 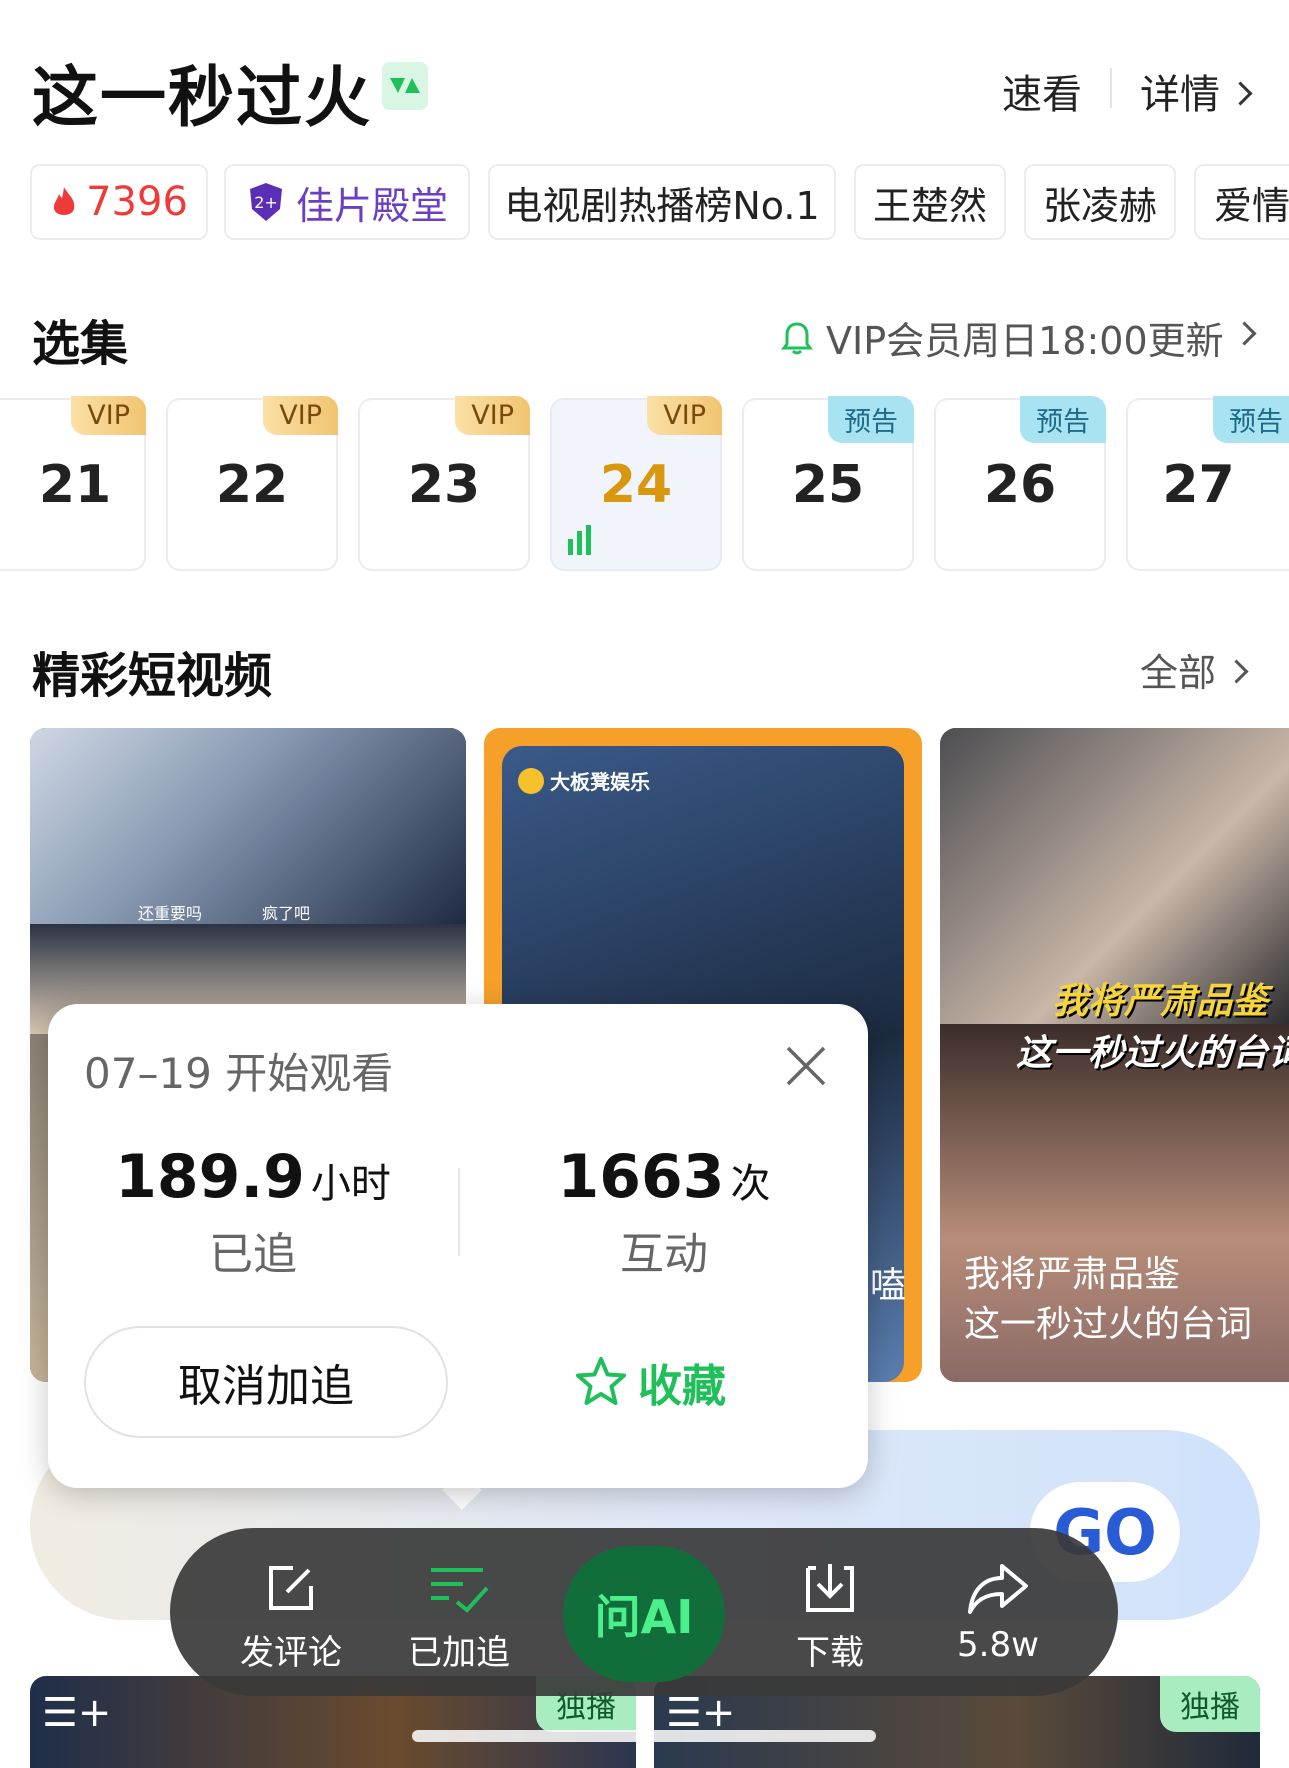 I want to click on share-button: 5.8w, so click(x=998, y=1612).